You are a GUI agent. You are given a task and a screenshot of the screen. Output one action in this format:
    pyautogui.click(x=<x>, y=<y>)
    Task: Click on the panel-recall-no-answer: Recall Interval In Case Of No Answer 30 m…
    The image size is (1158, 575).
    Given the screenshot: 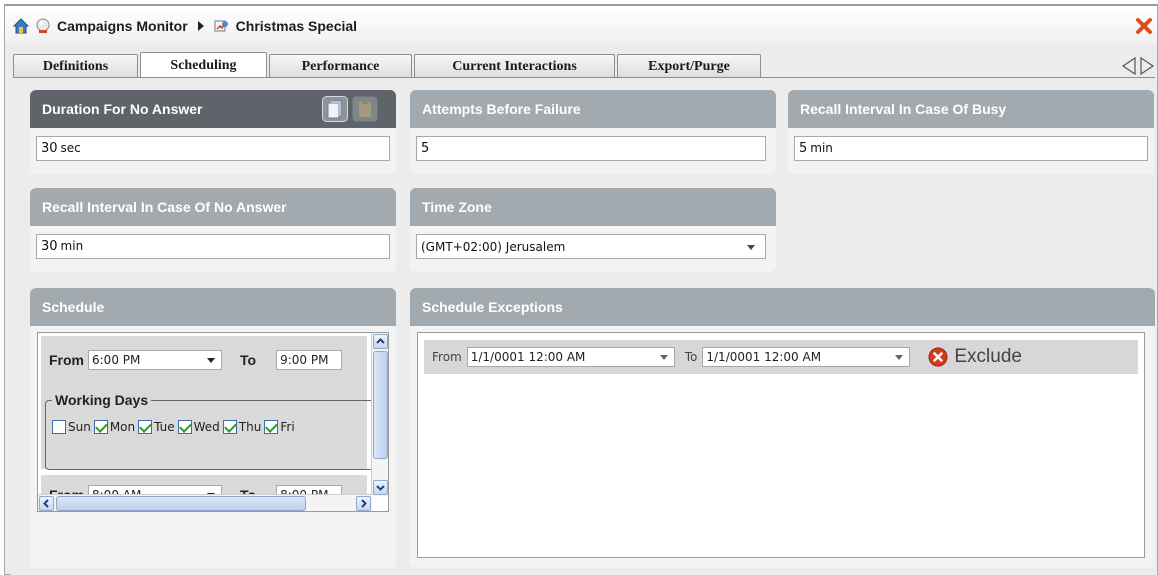 What is the action you would take?
    pyautogui.click(x=213, y=230)
    